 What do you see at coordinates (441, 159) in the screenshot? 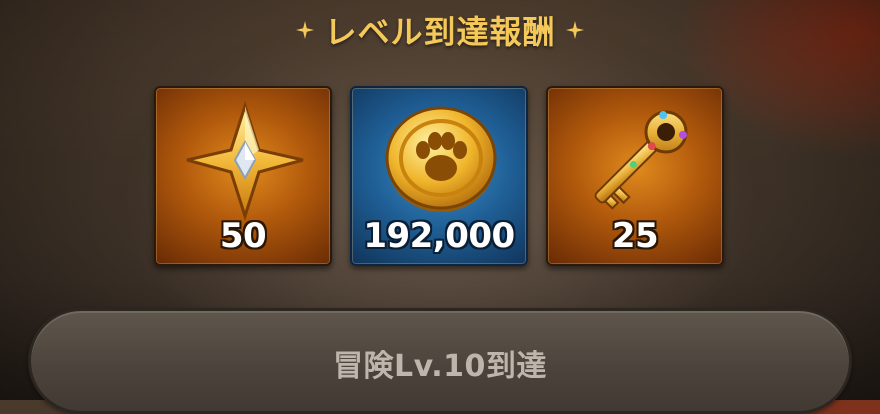
I see `paw-gold-coin-icon` at bounding box center [441, 159].